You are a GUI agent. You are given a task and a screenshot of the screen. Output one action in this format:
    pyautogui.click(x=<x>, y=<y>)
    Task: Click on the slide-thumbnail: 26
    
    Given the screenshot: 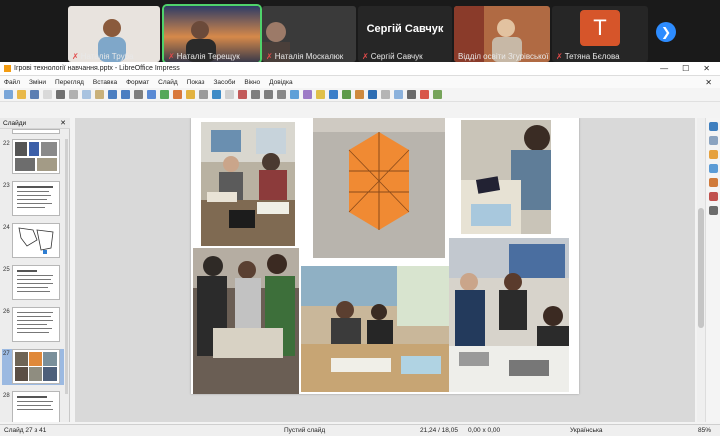 What is the action you would take?
    pyautogui.click(x=33, y=325)
    